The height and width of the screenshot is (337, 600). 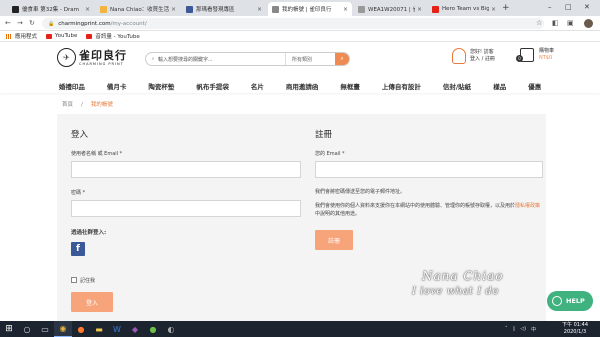 What do you see at coordinates (212, 86) in the screenshot?
I see `nav-item-tote-bags: 帆布手提袋` at bounding box center [212, 86].